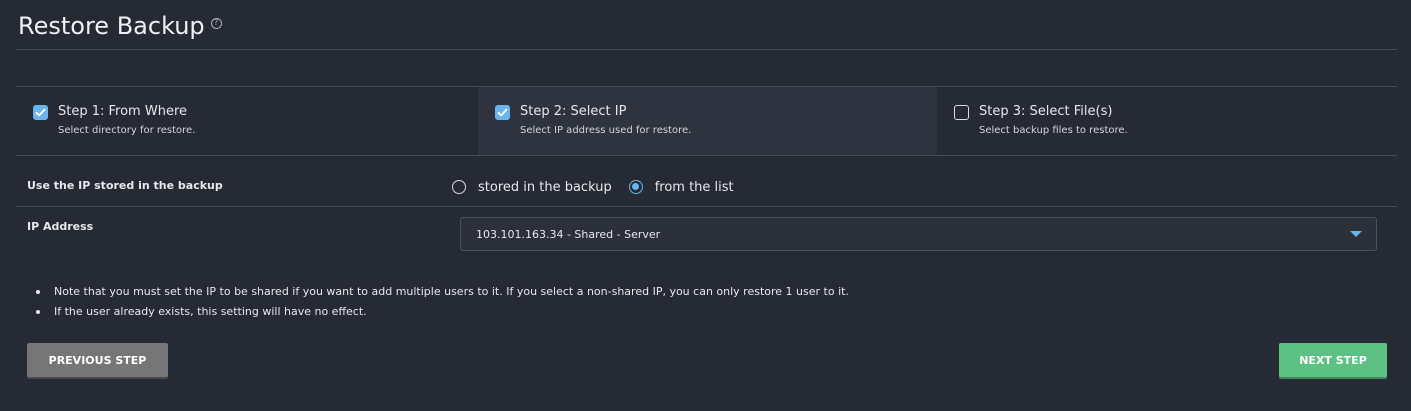  I want to click on help-icon: ?, so click(216, 23).